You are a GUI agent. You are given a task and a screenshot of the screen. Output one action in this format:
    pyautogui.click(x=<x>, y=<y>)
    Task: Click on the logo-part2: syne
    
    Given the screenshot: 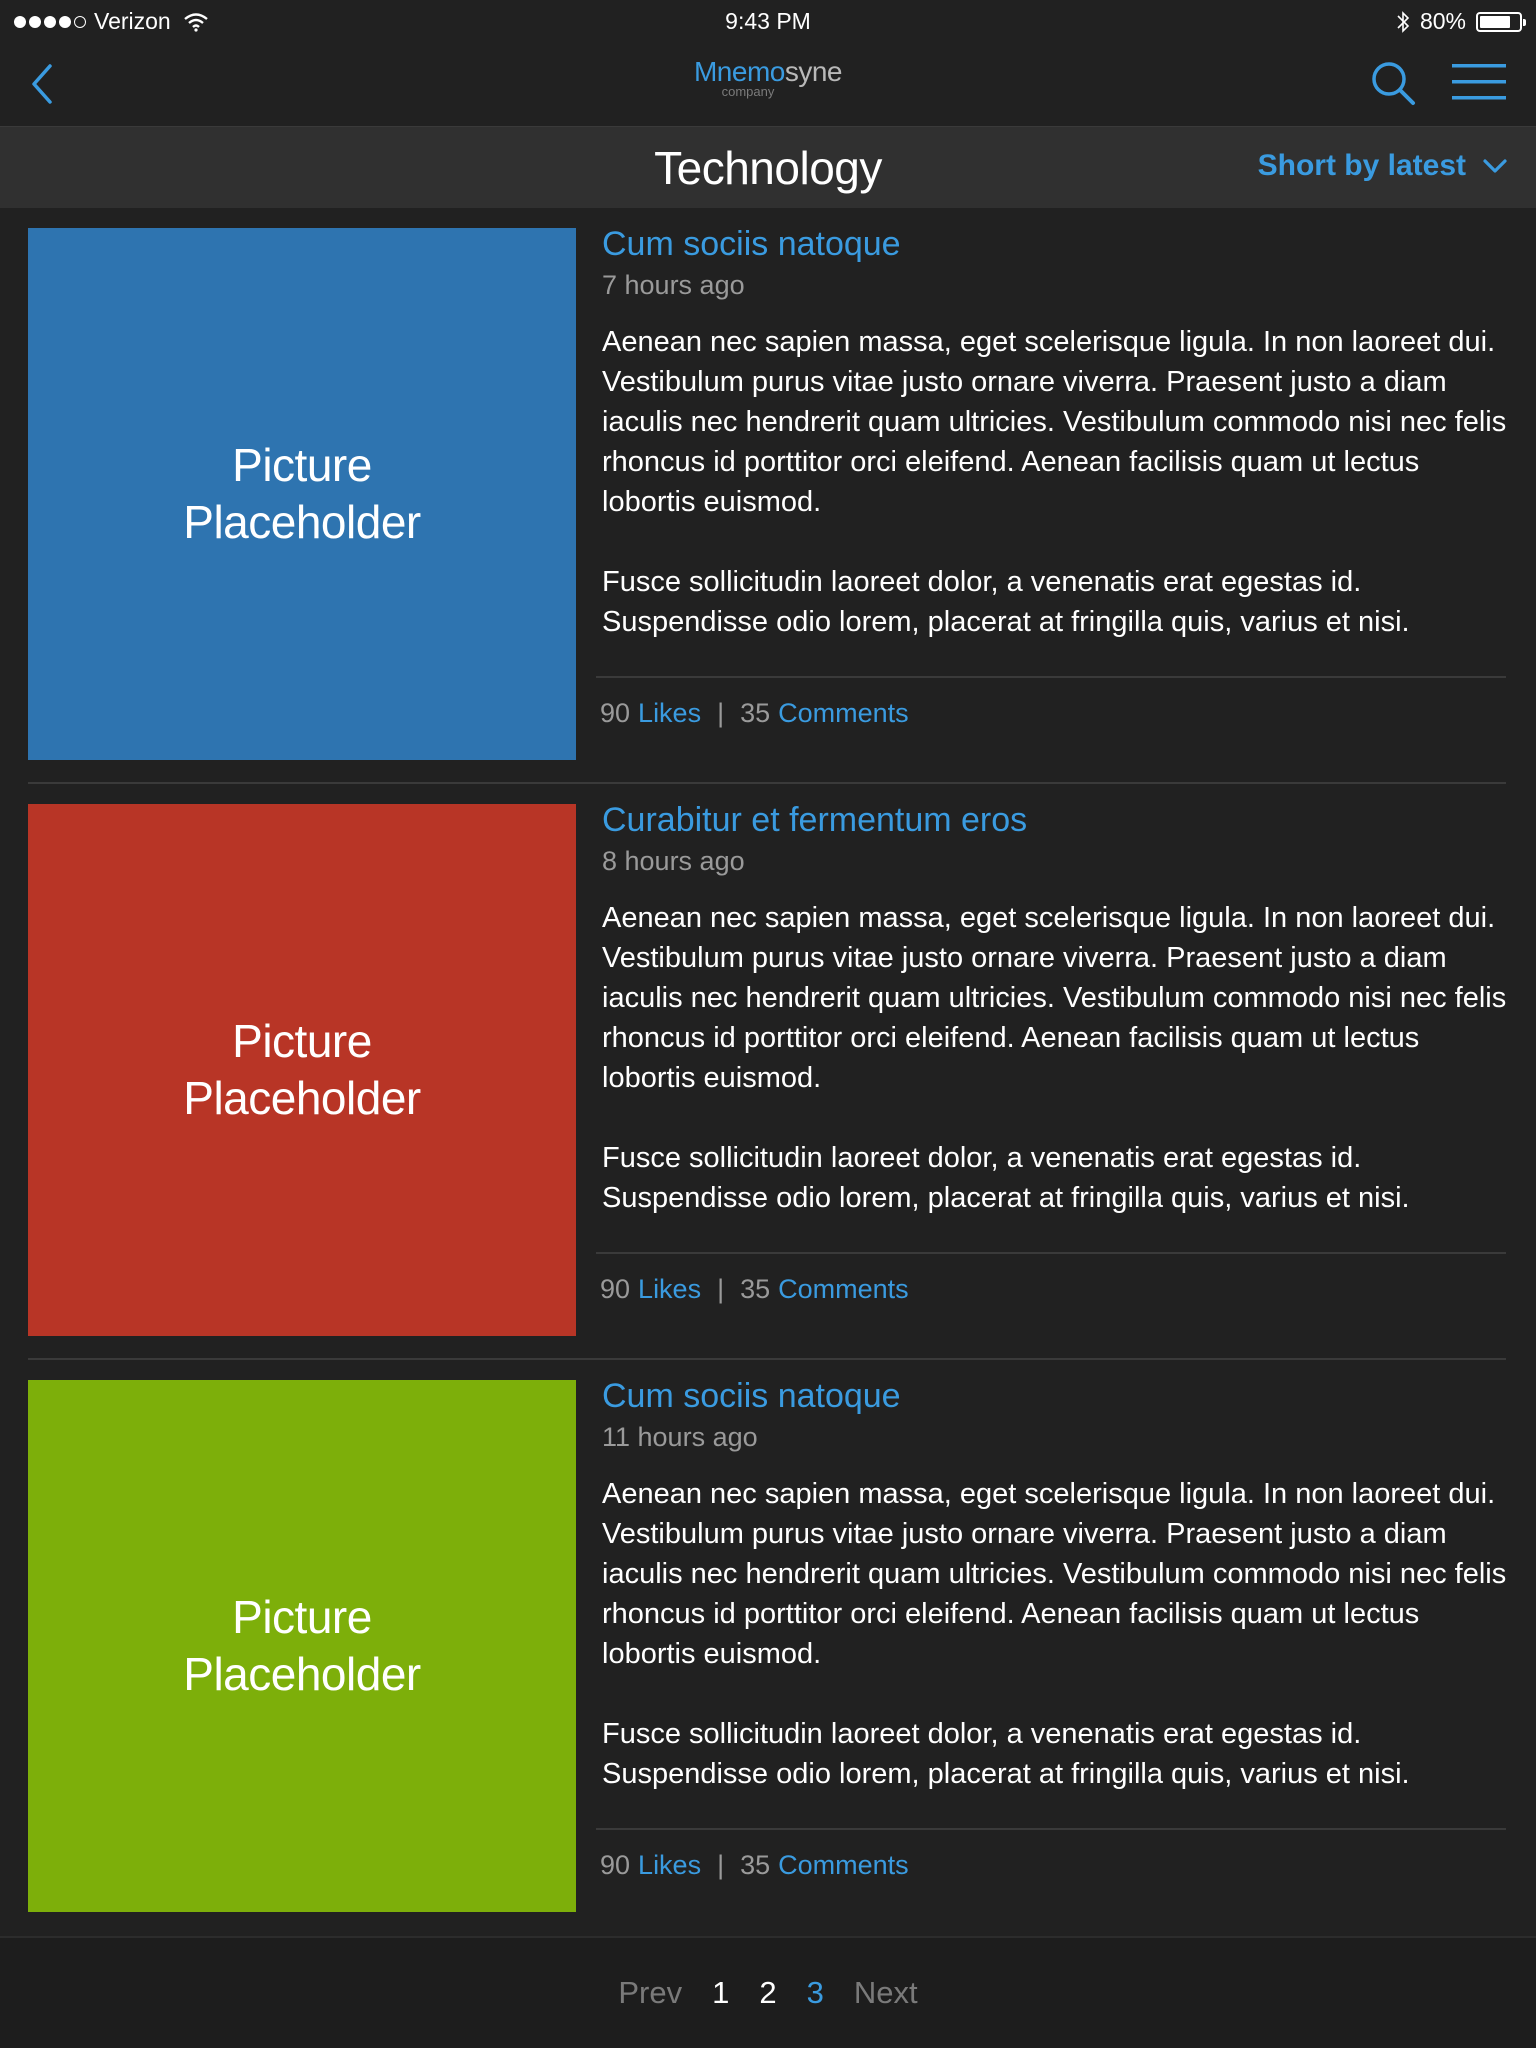 What is the action you would take?
    pyautogui.click(x=813, y=71)
    